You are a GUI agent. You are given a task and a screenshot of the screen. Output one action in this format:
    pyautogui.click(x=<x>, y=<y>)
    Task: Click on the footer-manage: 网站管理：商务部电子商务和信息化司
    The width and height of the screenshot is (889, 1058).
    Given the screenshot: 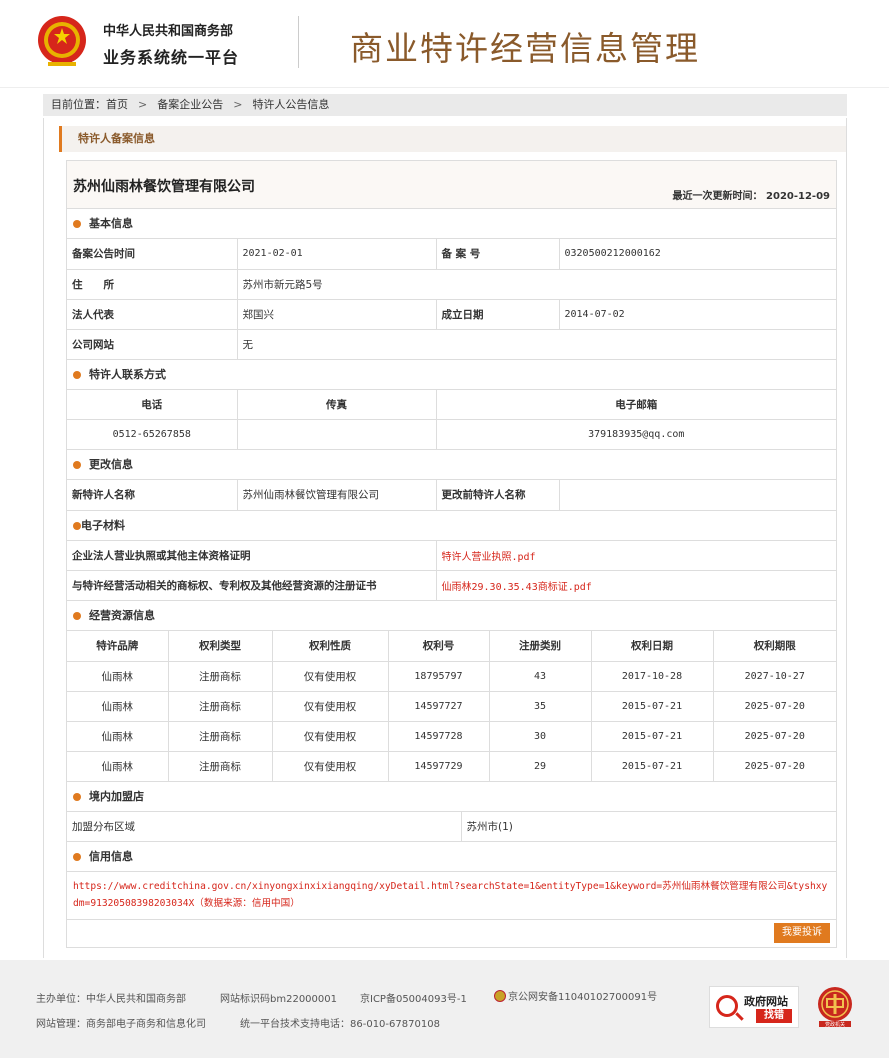 What is the action you would take?
    pyautogui.click(x=121, y=1024)
    